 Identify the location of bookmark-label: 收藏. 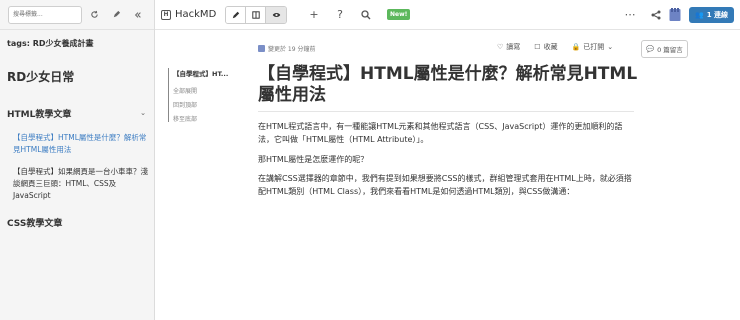
(550, 47).